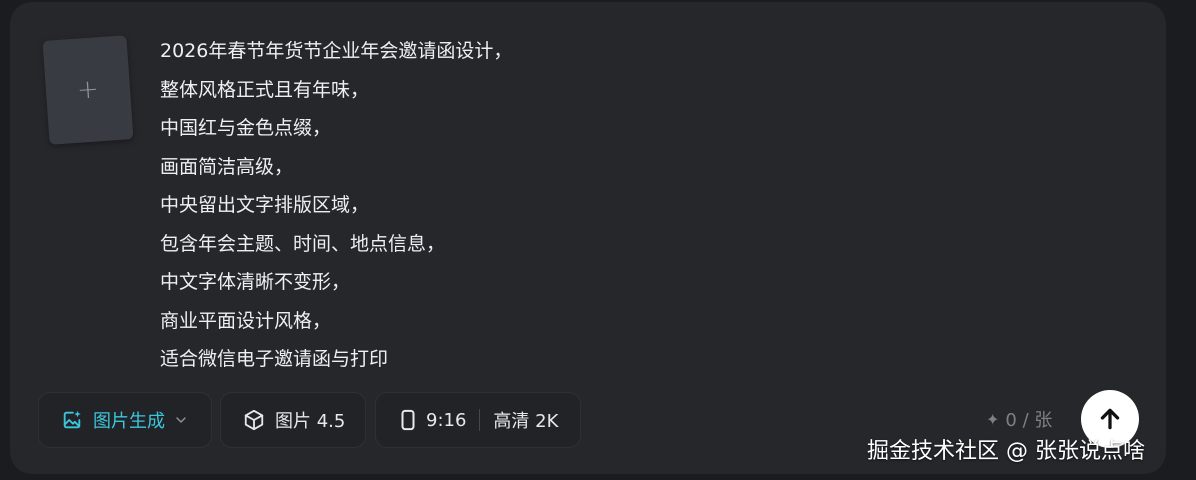 The height and width of the screenshot is (480, 1196). What do you see at coordinates (246, 128) in the screenshot?
I see `prompt-line: 中国红与金色点缀，` at bounding box center [246, 128].